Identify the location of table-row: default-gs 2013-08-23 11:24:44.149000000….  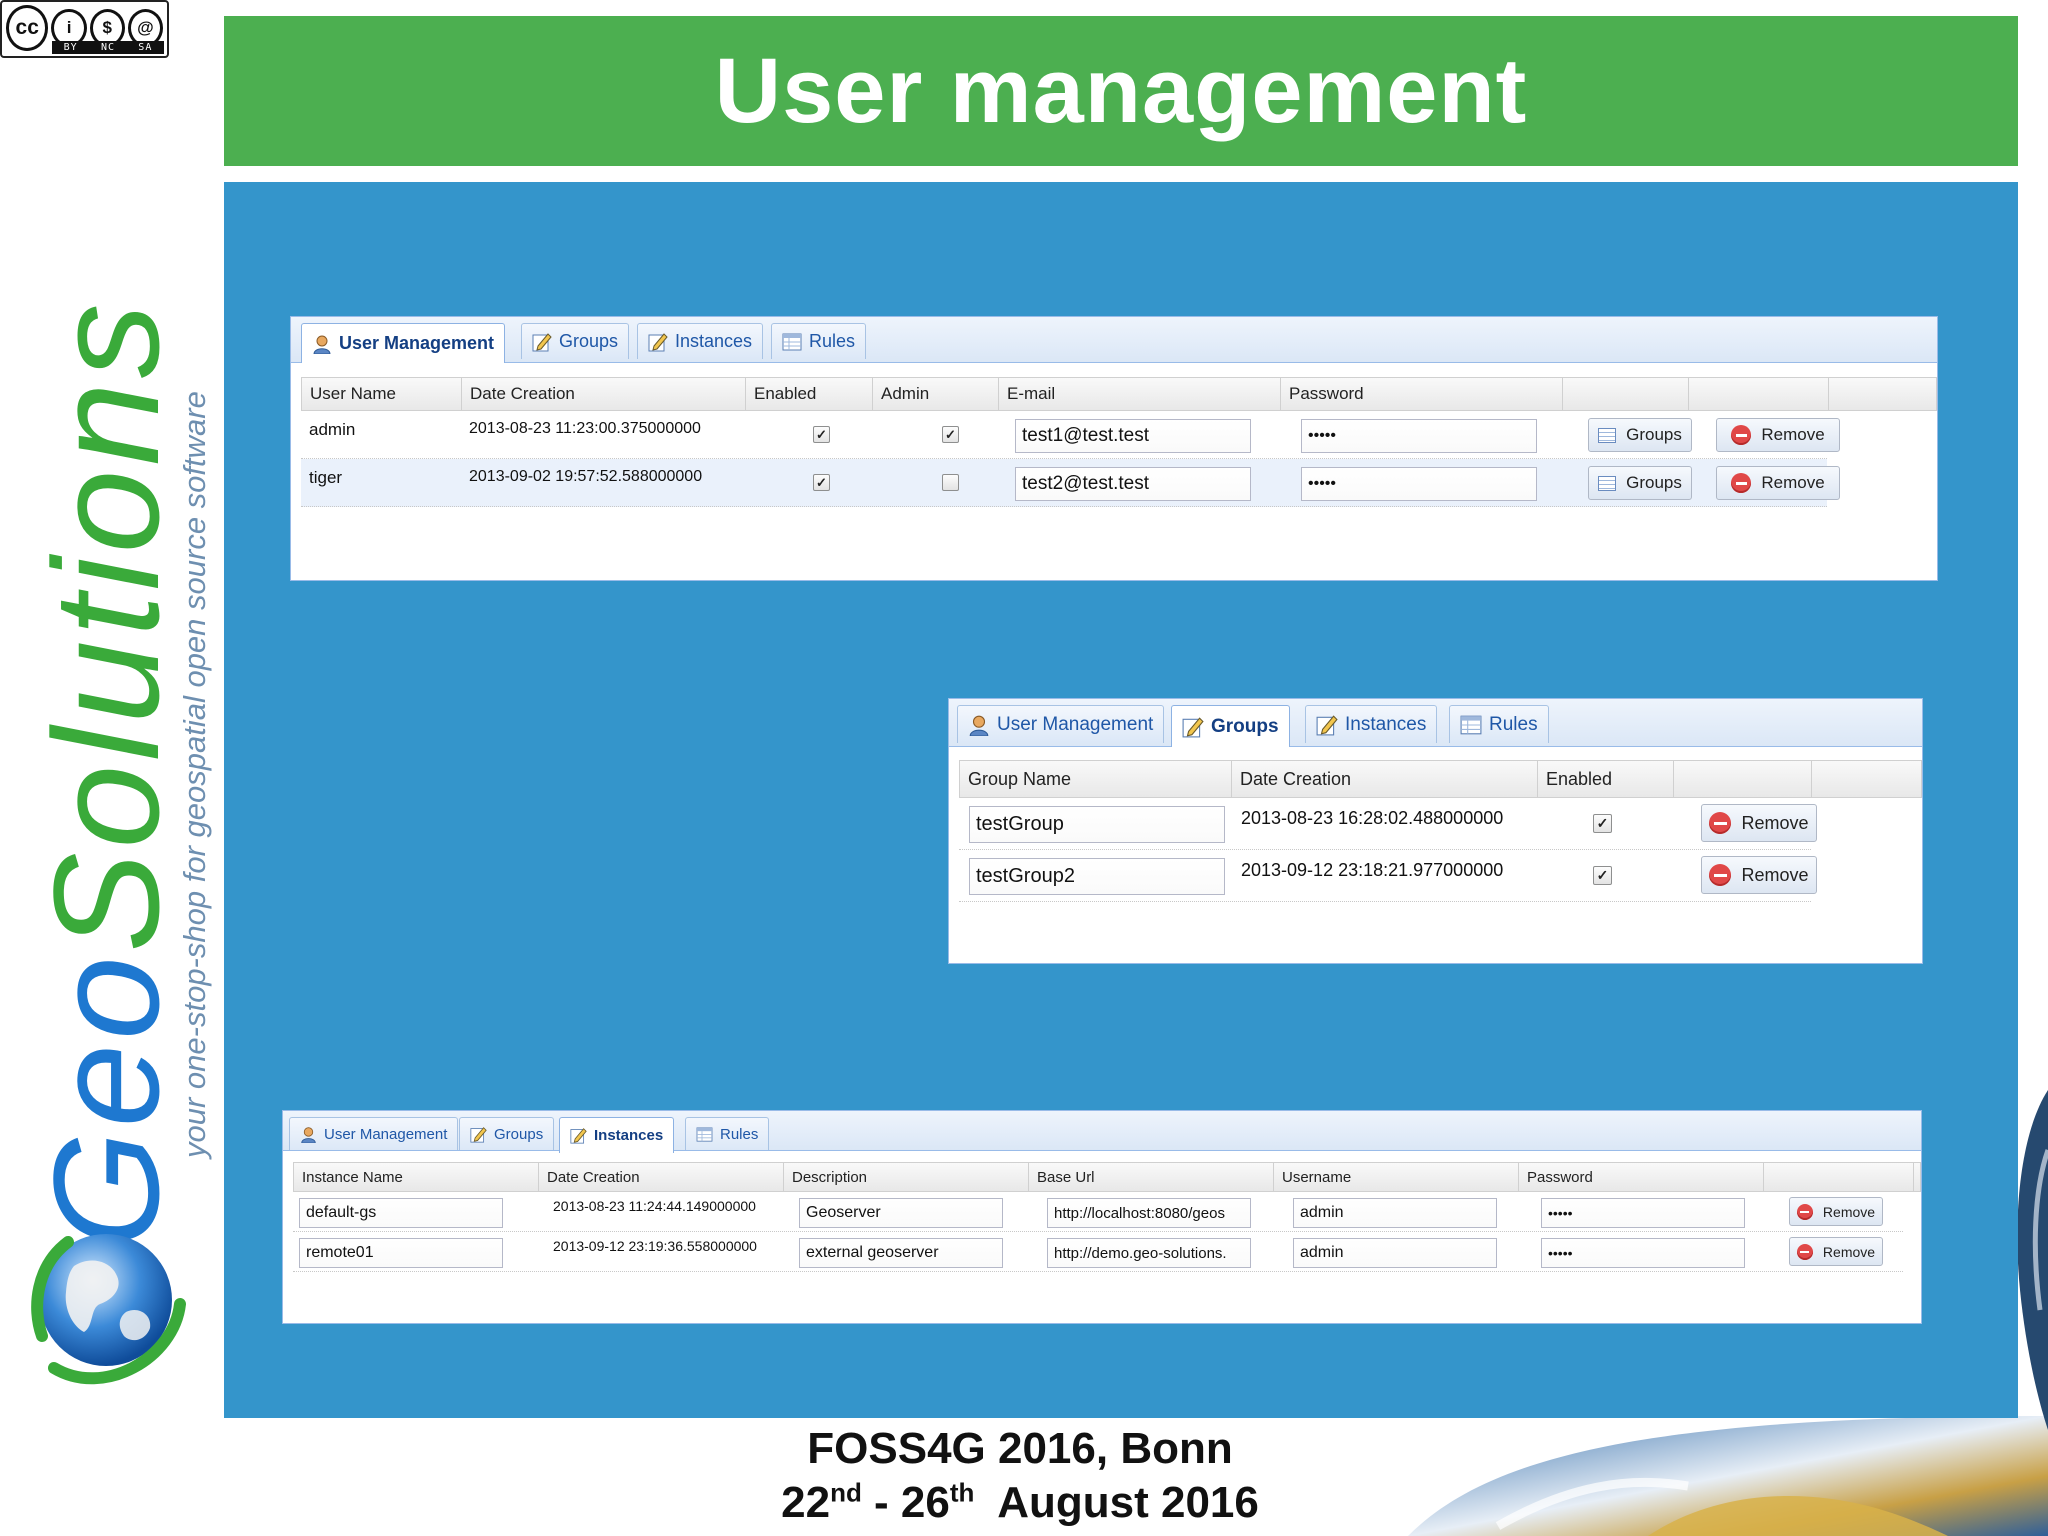
(1098, 1212).